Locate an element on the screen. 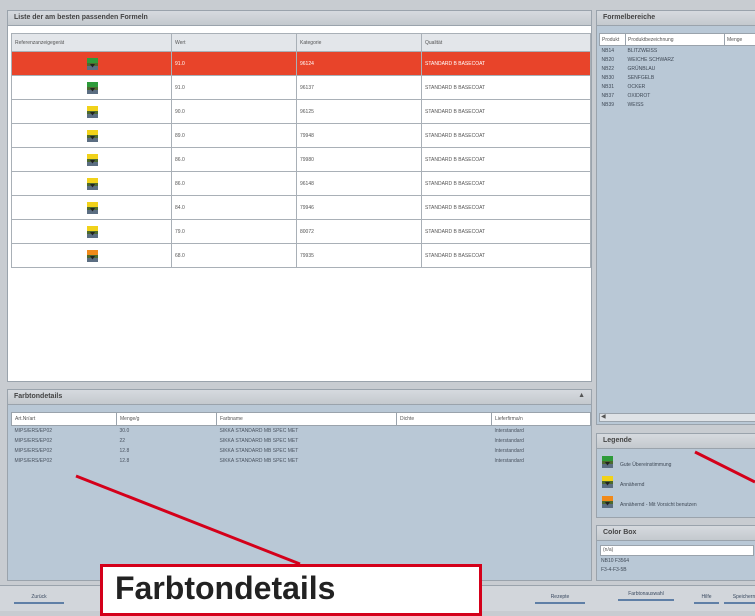 The height and width of the screenshot is (616, 755). stock-row: NB39WEISS2 is located at coordinates (677, 104).